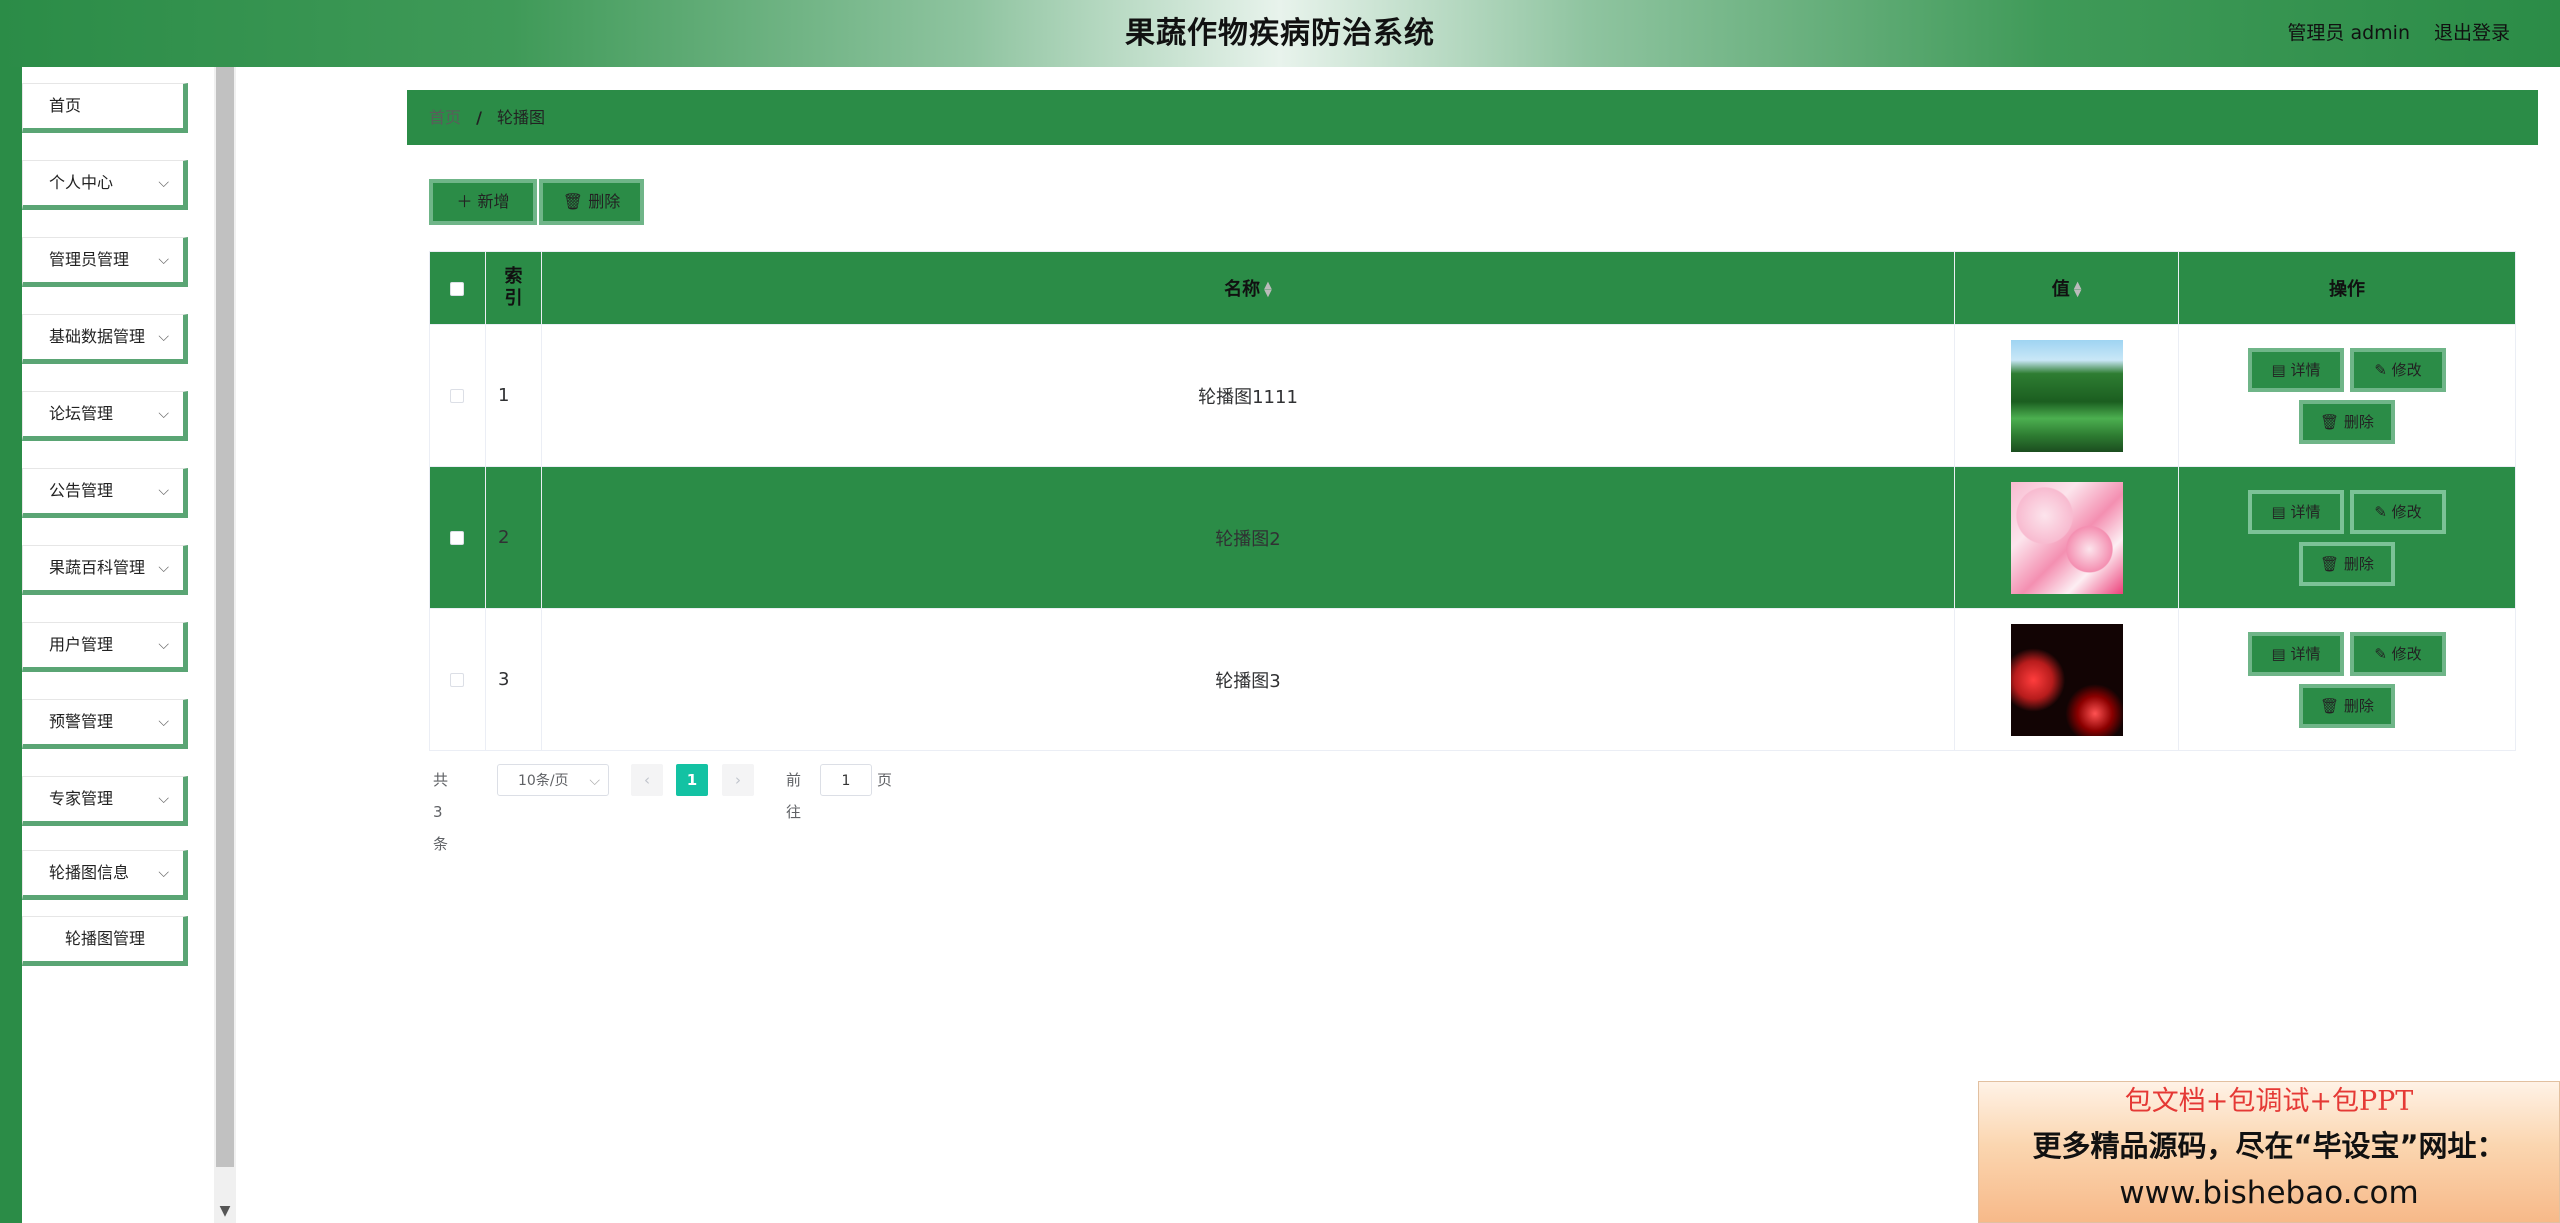 The height and width of the screenshot is (1223, 2560). What do you see at coordinates (2347, 289) in the screenshot?
I see `column-label: 操作` at bounding box center [2347, 289].